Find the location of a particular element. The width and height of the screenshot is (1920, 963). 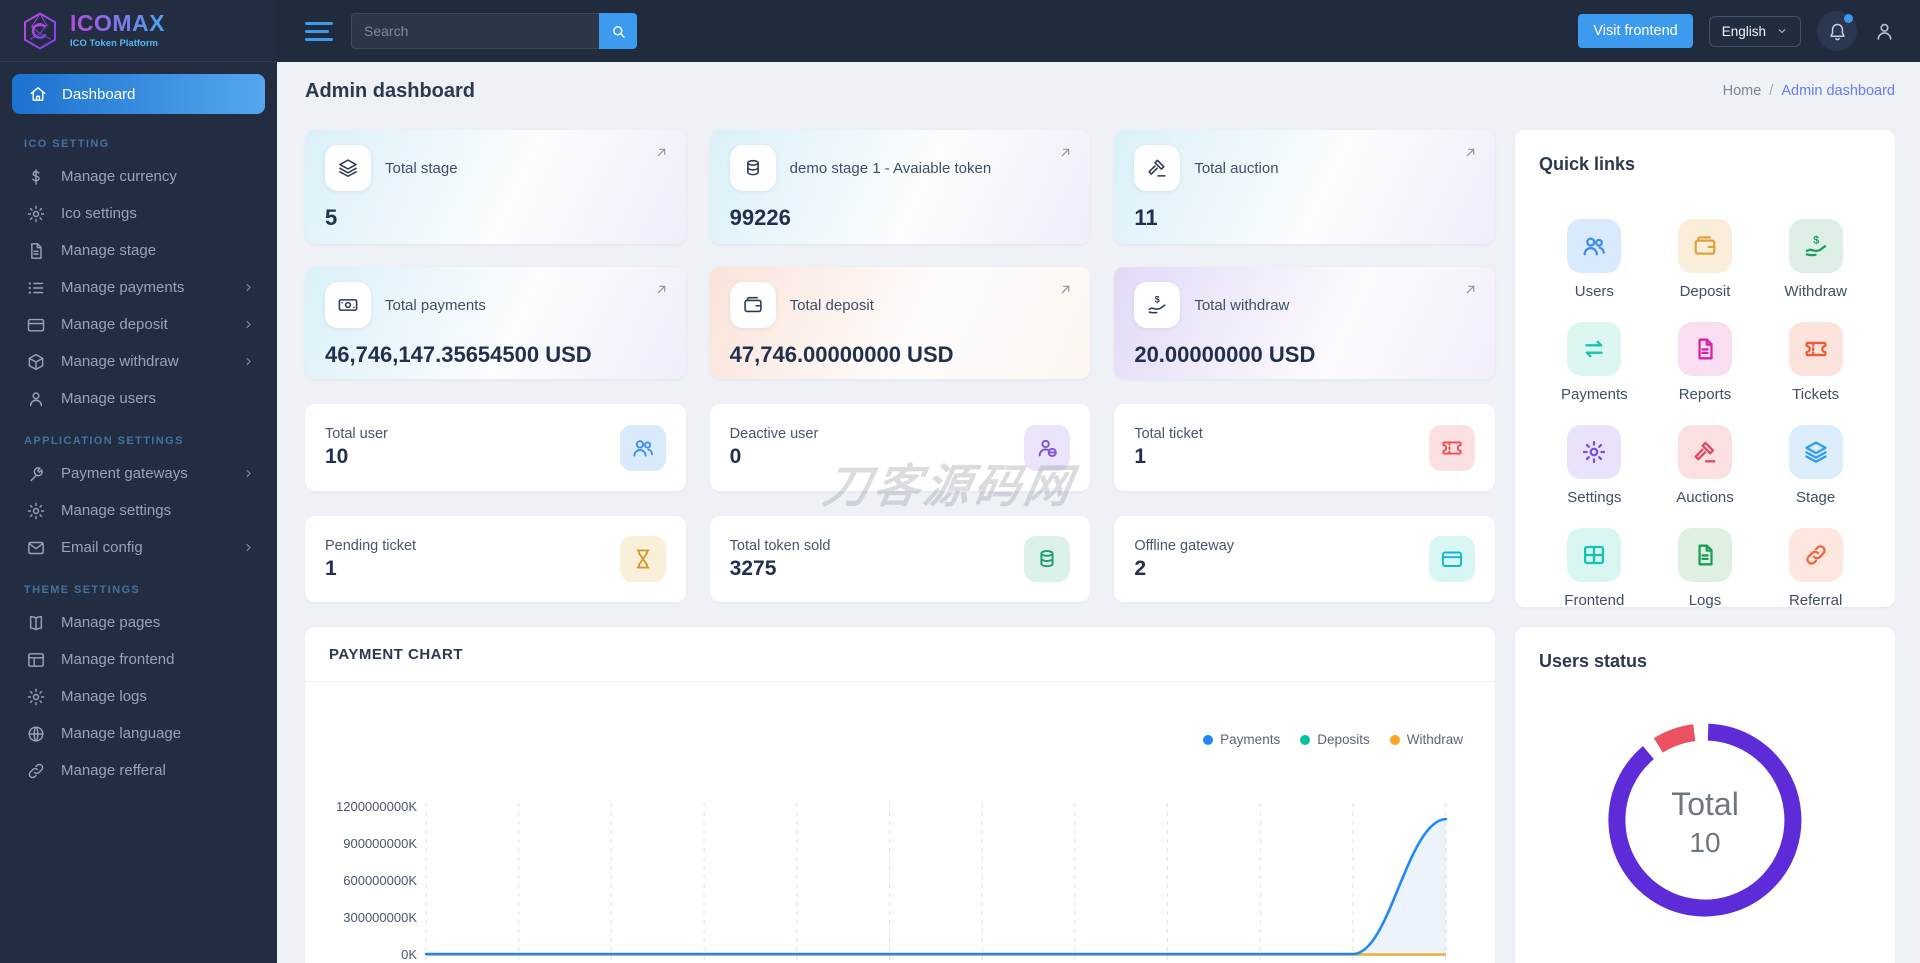

box-icon is located at coordinates (36, 362).